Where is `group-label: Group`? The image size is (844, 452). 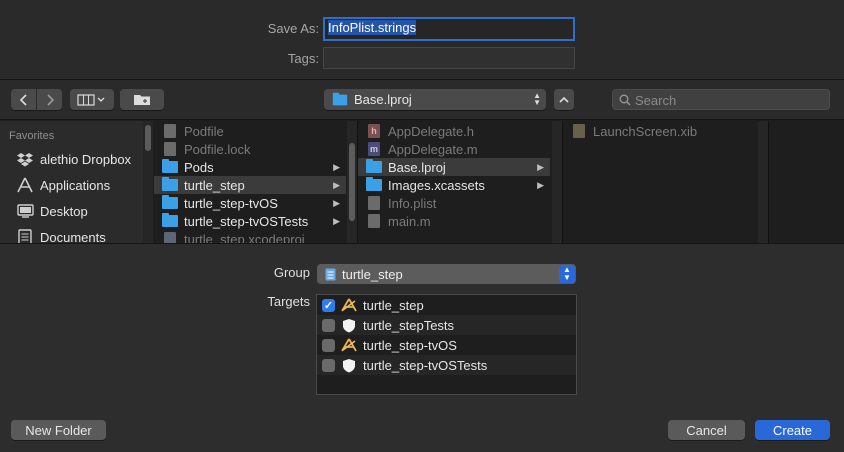 group-label: Group is located at coordinates (291, 272).